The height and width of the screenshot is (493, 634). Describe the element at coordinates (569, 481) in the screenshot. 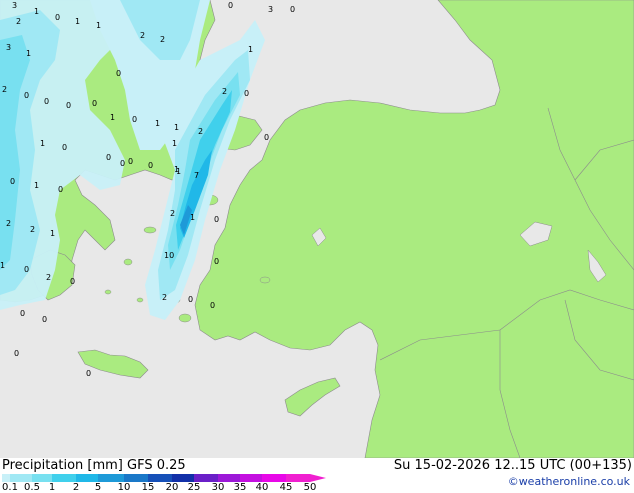

I see `credit-link: ©weatheronline.co.uk` at that location.